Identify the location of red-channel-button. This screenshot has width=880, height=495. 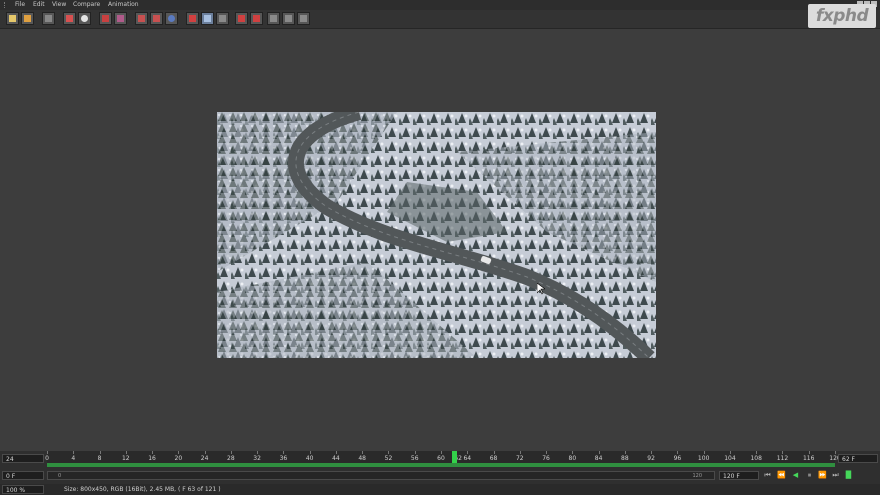
(105, 18).